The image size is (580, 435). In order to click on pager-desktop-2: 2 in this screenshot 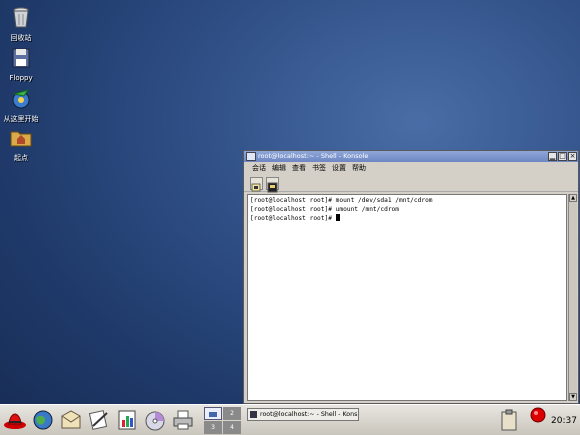, I will do `click(232, 413)`.